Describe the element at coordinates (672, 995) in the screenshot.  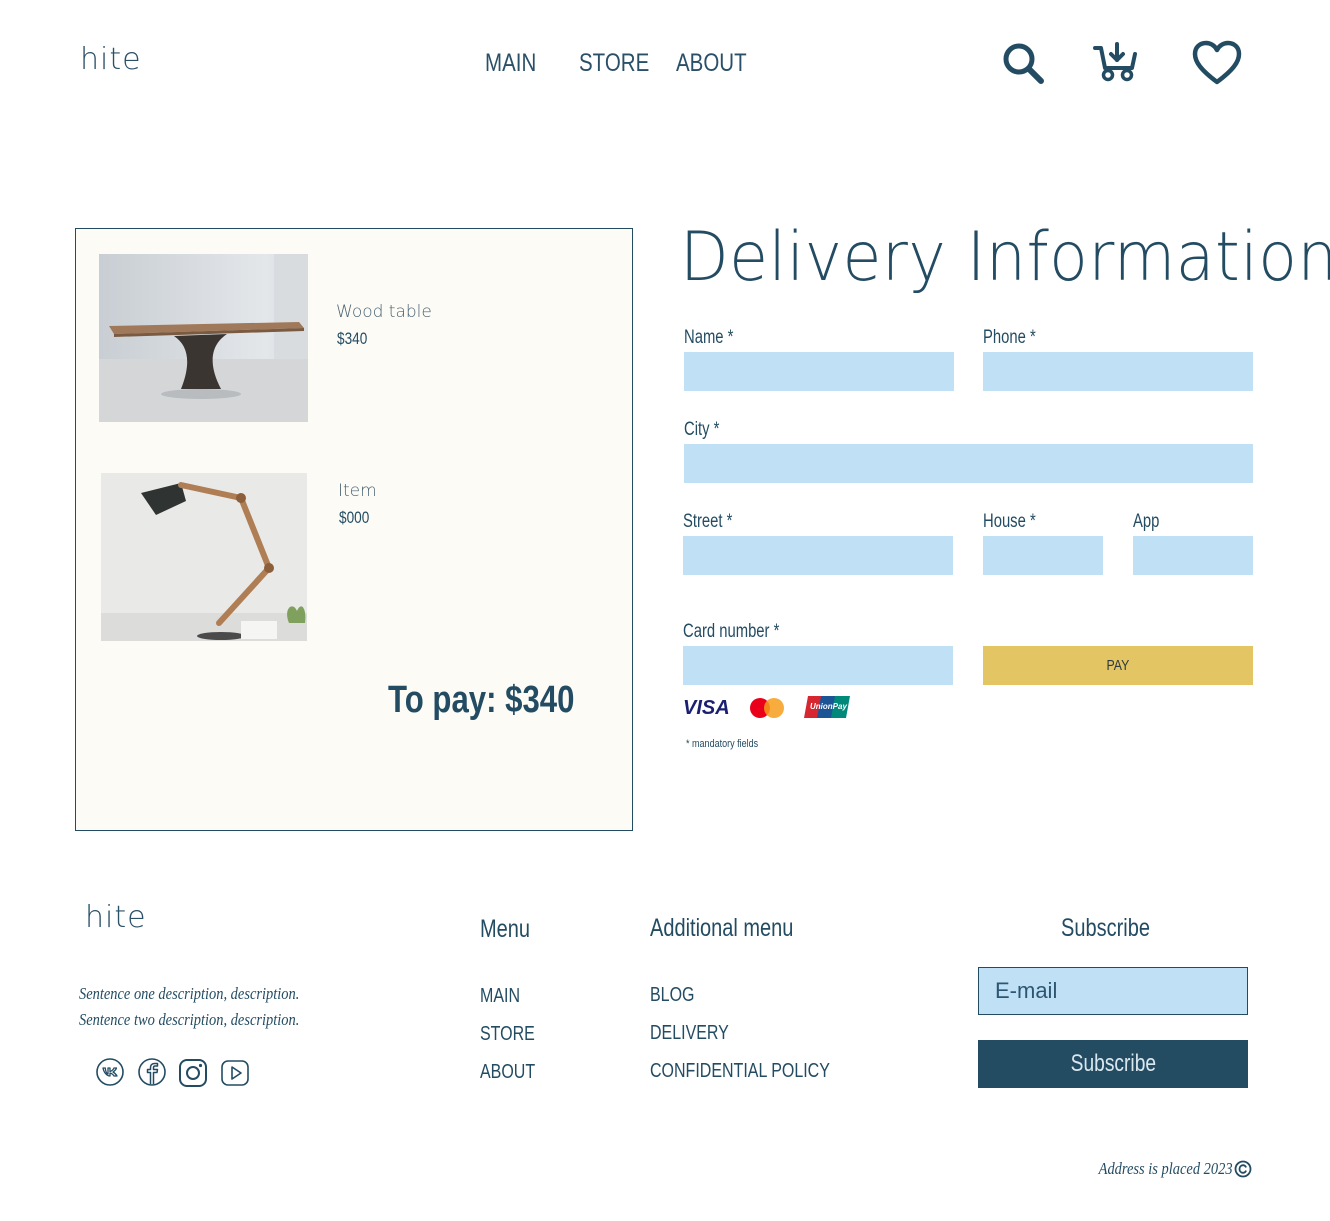
I see `footer-link-blog: BLOG` at that location.